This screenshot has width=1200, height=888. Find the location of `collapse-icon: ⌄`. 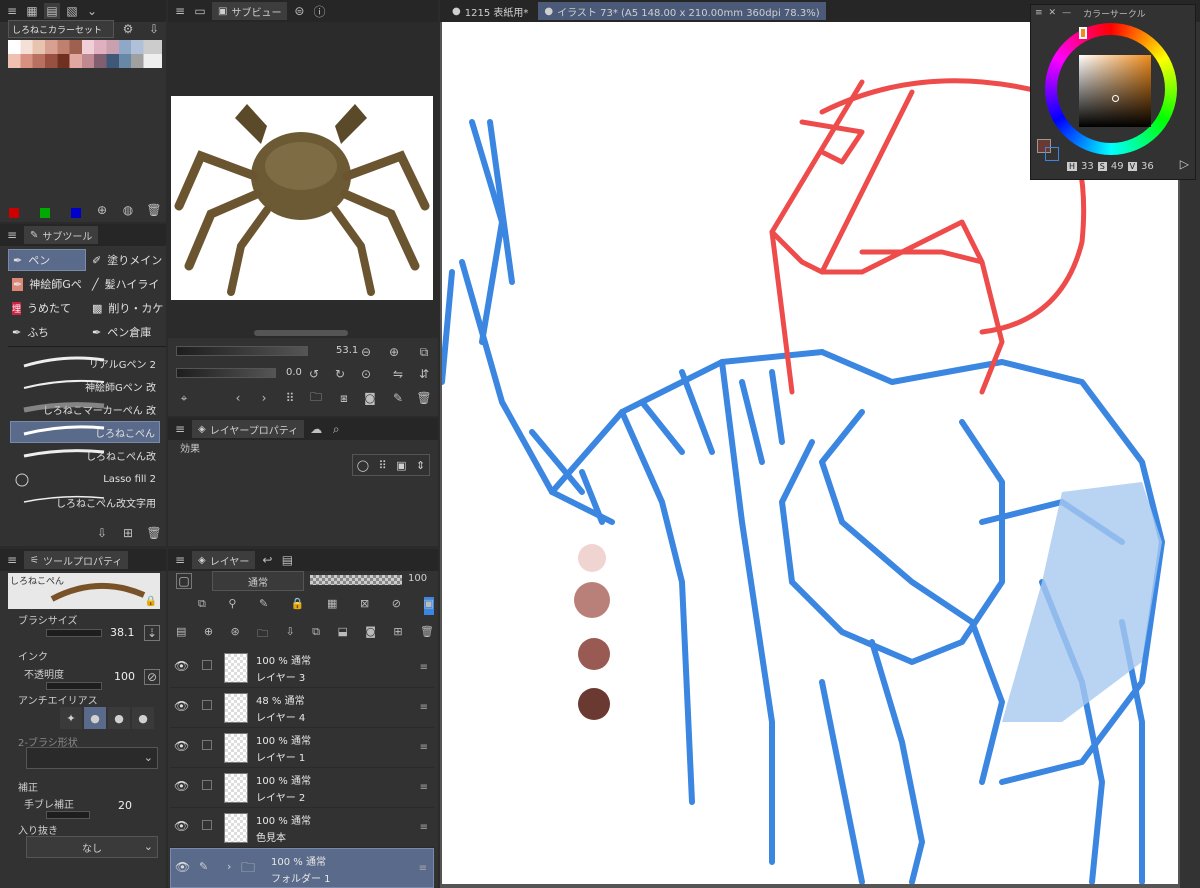

collapse-icon: ⌄ is located at coordinates (92, 11).